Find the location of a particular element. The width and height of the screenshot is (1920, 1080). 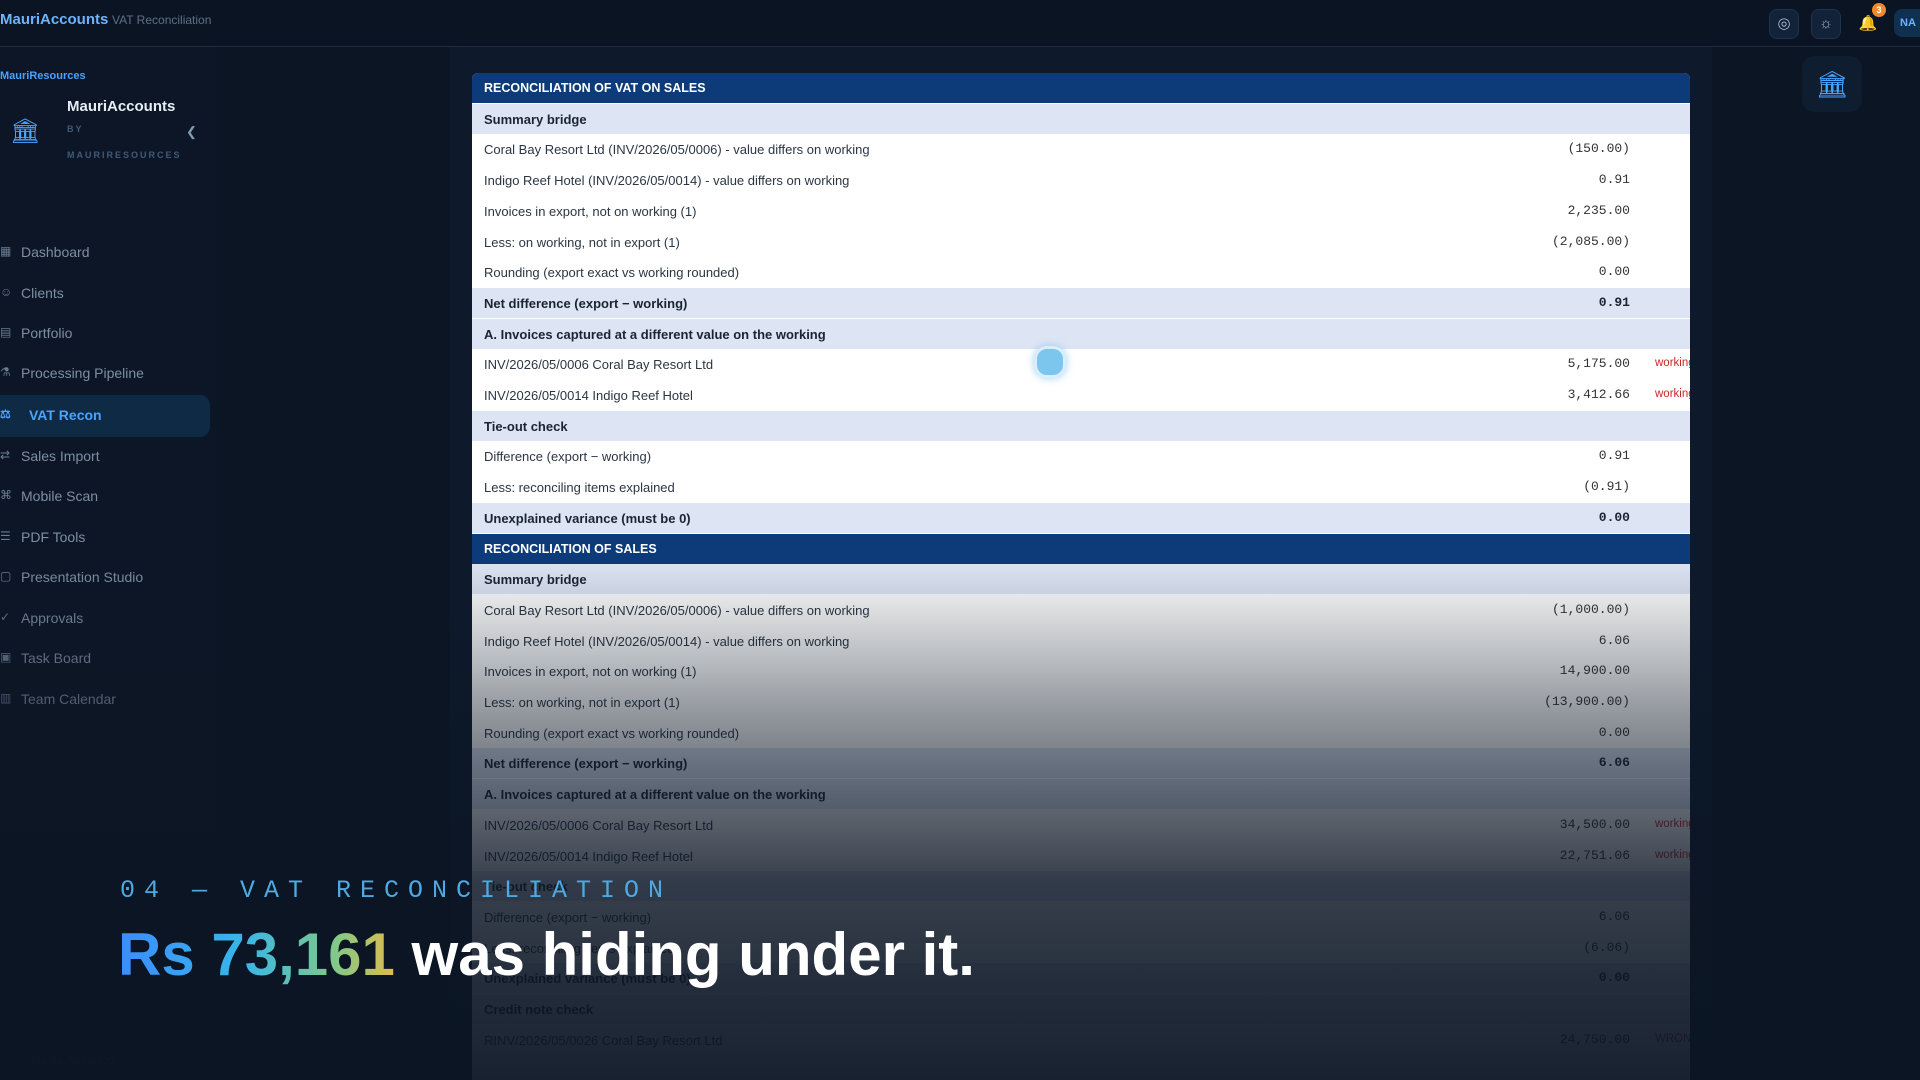

sidebar-item-label: Approvals is located at coordinates (52, 618).